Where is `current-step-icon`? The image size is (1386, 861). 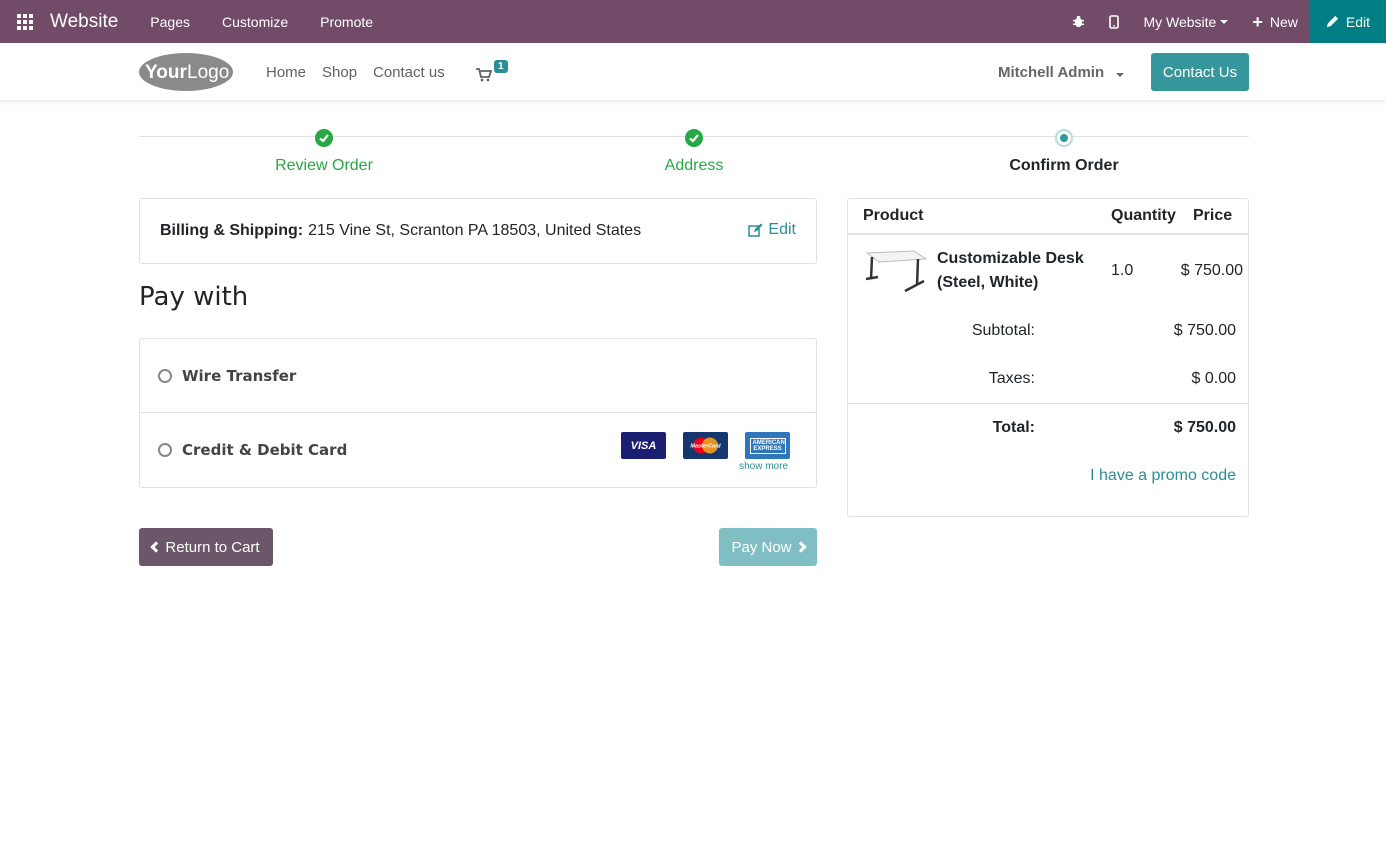
current-step-icon is located at coordinates (1064, 138).